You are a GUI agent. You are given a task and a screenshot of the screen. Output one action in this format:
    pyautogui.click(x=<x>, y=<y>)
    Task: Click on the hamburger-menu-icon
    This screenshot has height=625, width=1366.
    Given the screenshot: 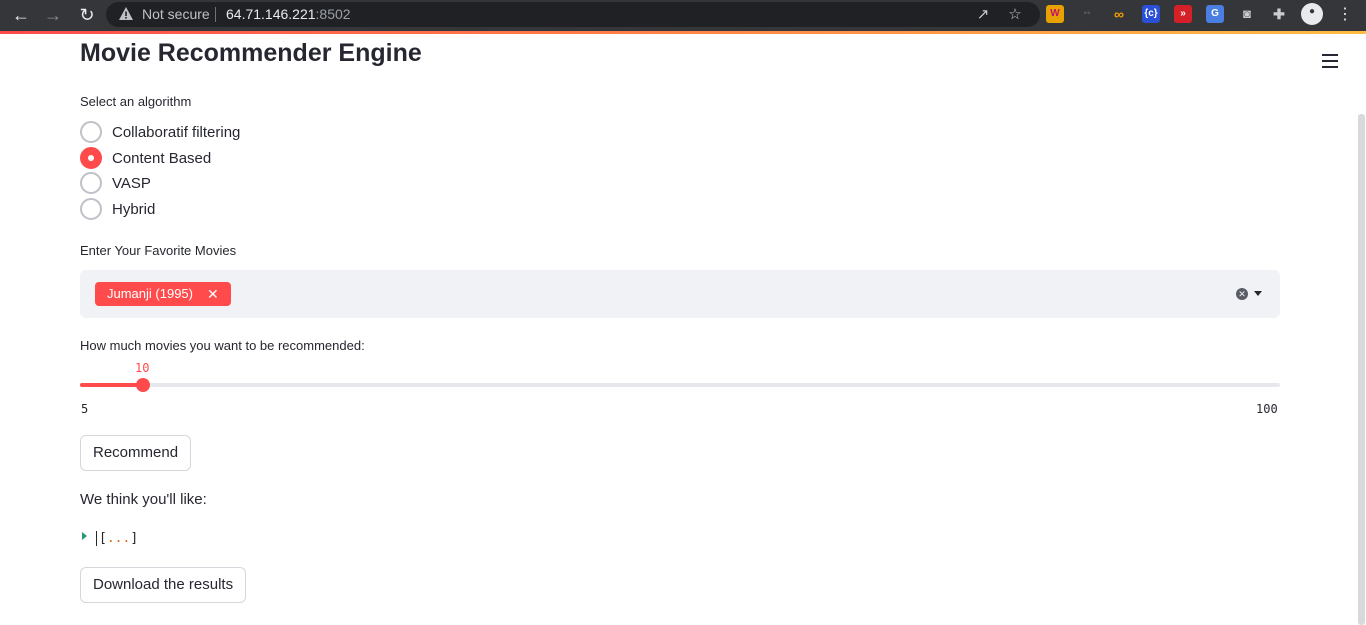 What is the action you would take?
    pyautogui.click(x=1330, y=61)
    